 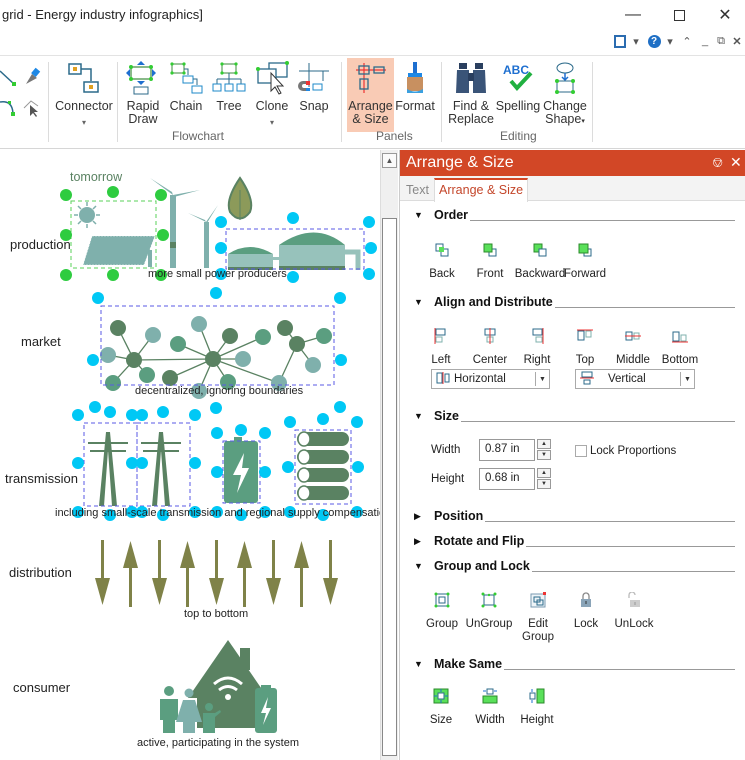 I want to click on header-text: tomorrow, so click(x=96, y=177).